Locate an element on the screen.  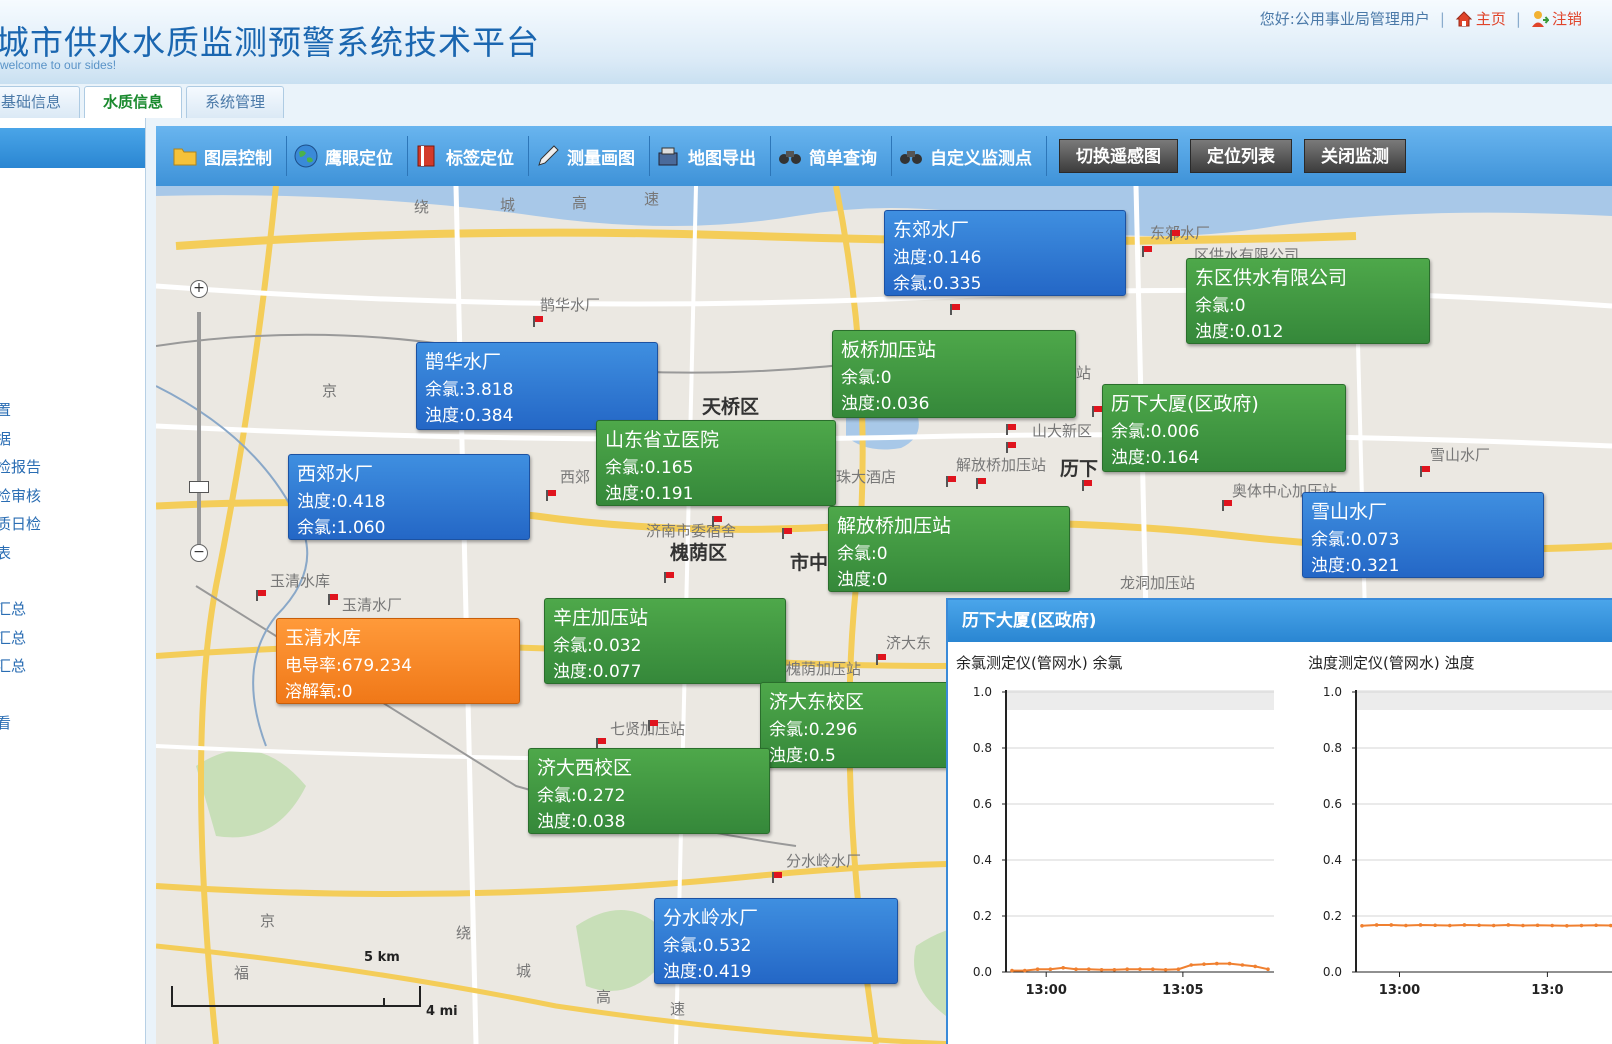
callout-value: 浊度:0.164 is located at coordinates (1155, 458).